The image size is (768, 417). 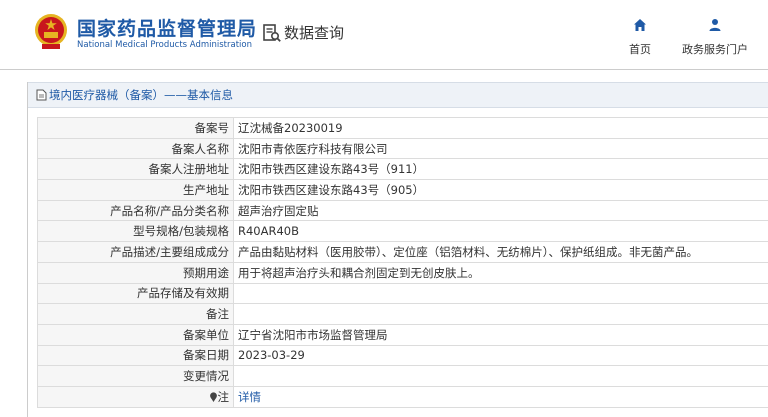 I want to click on field-label: 型号规格/包装规格, so click(x=135, y=231).